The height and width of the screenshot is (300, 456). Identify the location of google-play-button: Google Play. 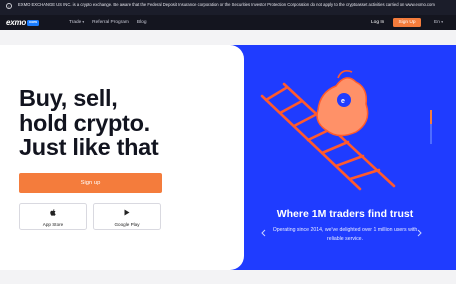
(127, 216).